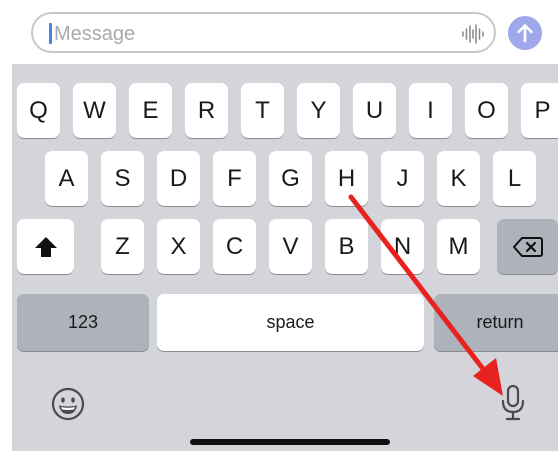 Image resolution: width=558 pixels, height=451 pixels. What do you see at coordinates (458, 246) in the screenshot?
I see `key-m: M` at bounding box center [458, 246].